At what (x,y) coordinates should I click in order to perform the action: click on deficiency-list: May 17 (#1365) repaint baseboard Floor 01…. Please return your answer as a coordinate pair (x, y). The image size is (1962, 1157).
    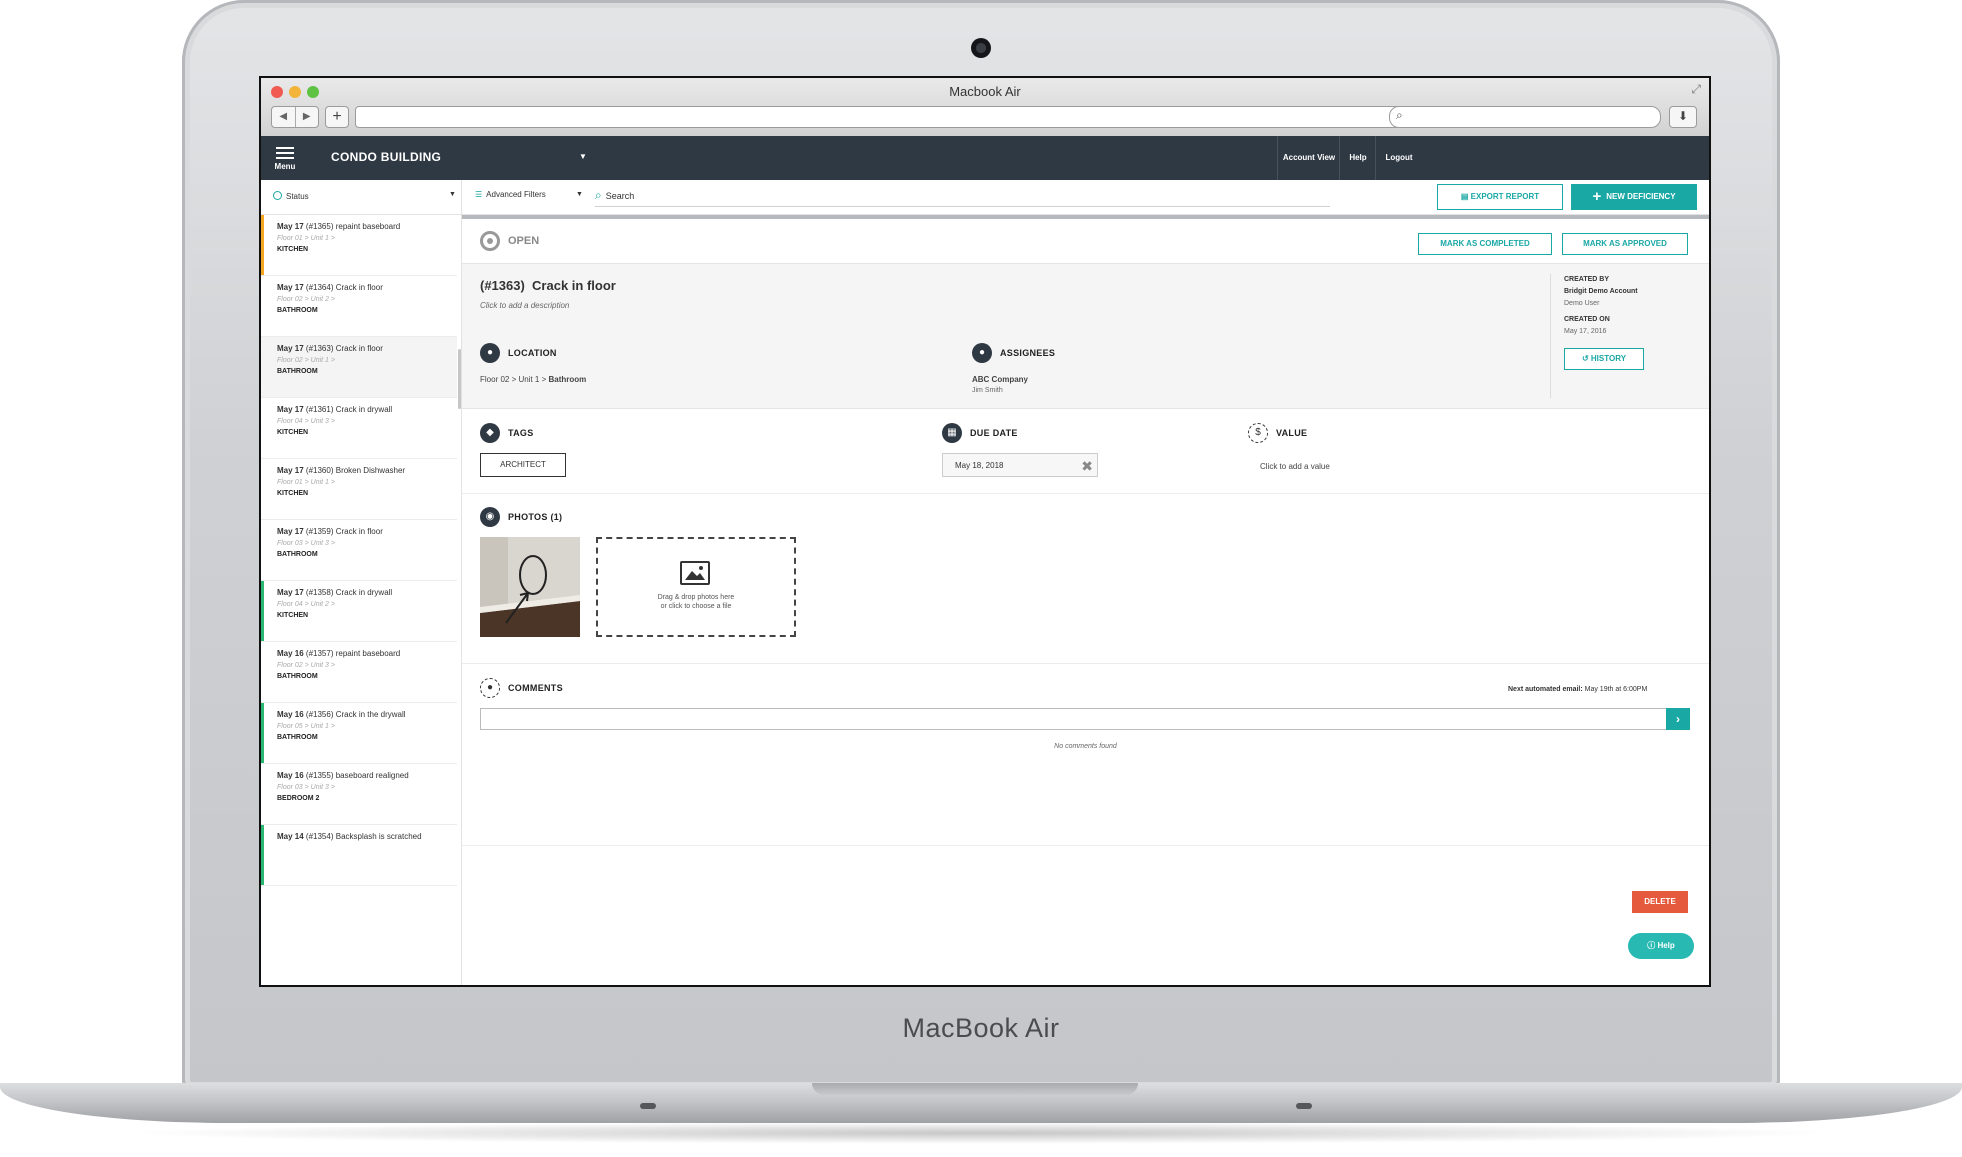
    Looking at the image, I should click on (361, 600).